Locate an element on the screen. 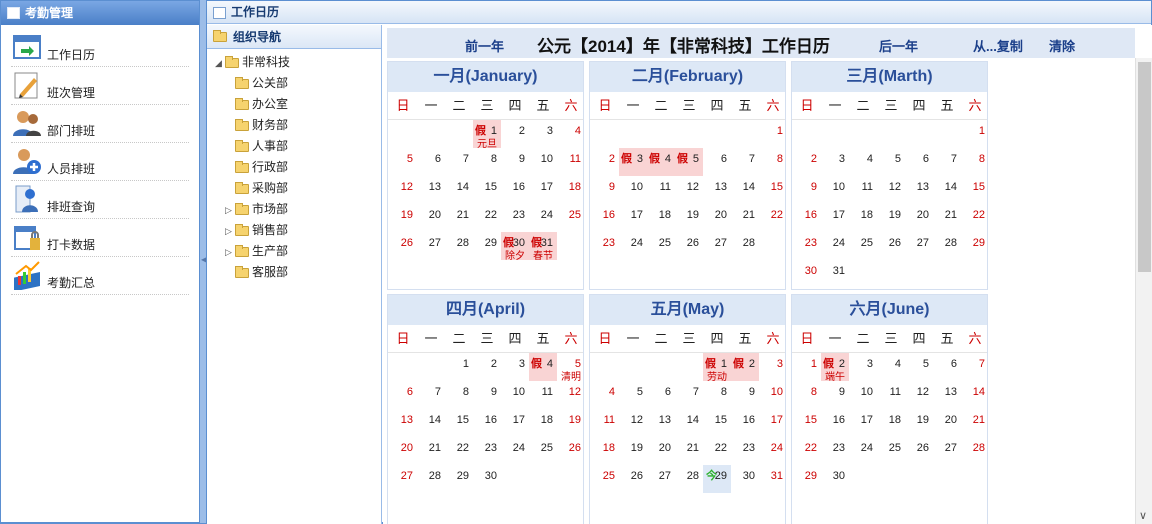 This screenshot has height=524, width=1152. day-cell: 假 31 春节 is located at coordinates (543, 247).